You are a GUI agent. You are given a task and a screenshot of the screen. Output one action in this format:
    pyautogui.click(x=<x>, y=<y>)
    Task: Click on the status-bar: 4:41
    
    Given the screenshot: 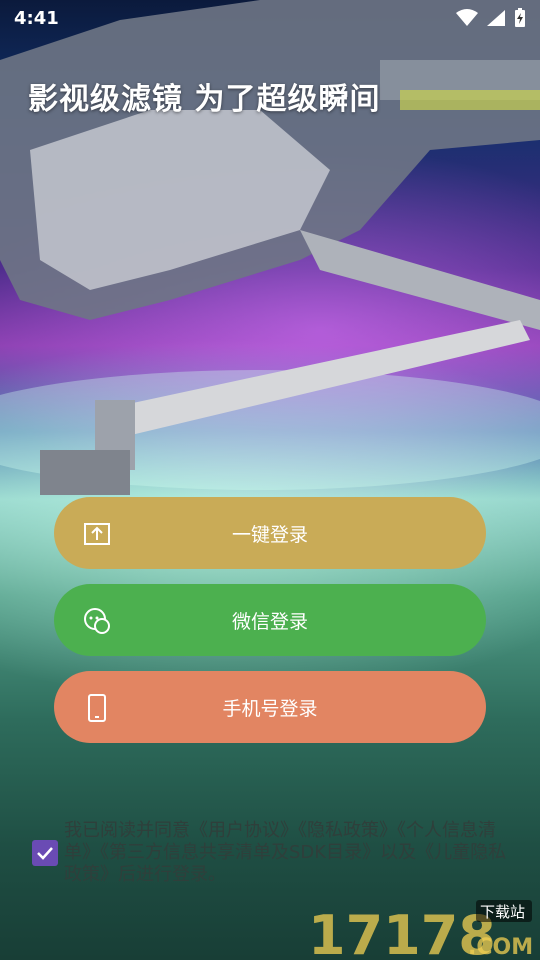 What is the action you would take?
    pyautogui.click(x=270, y=18)
    